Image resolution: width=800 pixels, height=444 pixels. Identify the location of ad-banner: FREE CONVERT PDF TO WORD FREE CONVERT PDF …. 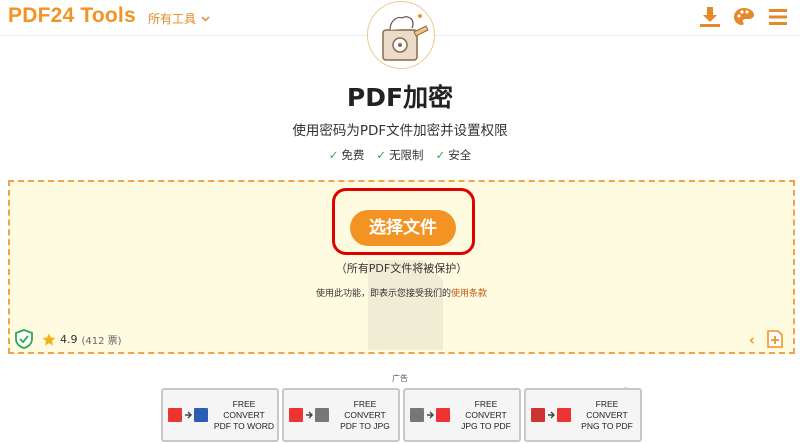
(401, 415).